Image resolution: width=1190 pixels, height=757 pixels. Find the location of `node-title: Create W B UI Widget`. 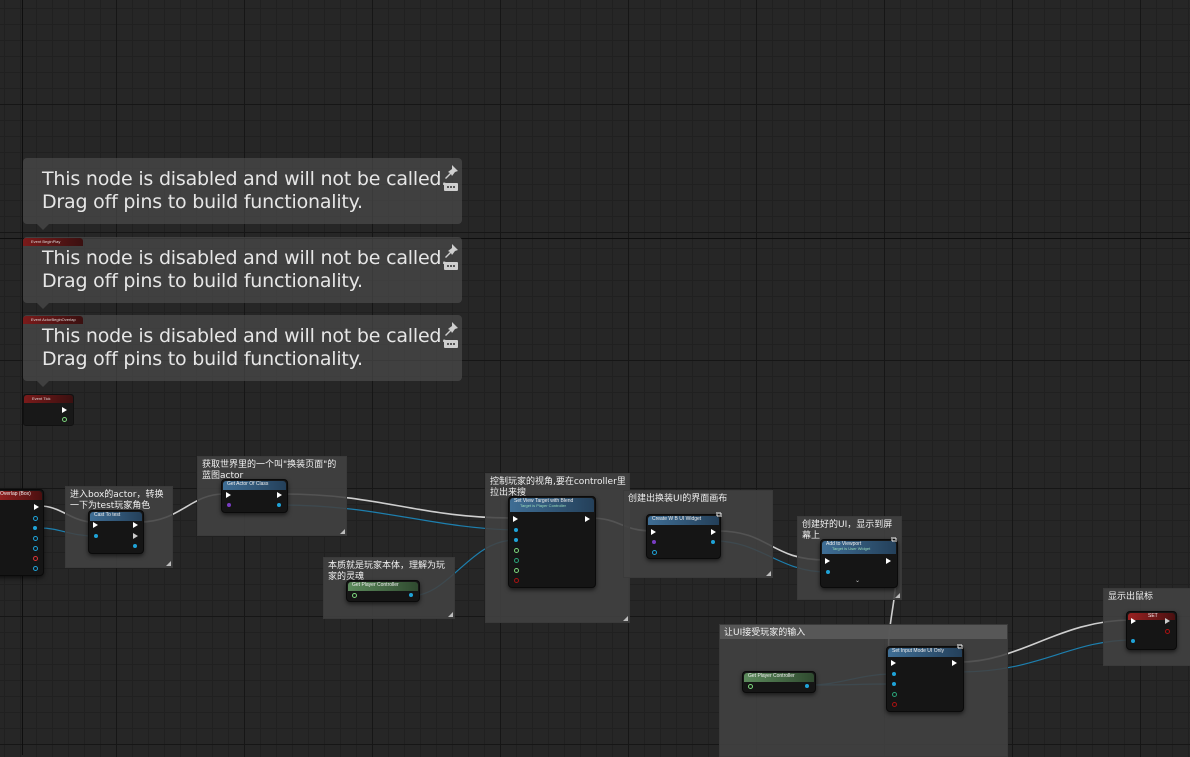

node-title: Create W B UI Widget is located at coordinates (677, 519).